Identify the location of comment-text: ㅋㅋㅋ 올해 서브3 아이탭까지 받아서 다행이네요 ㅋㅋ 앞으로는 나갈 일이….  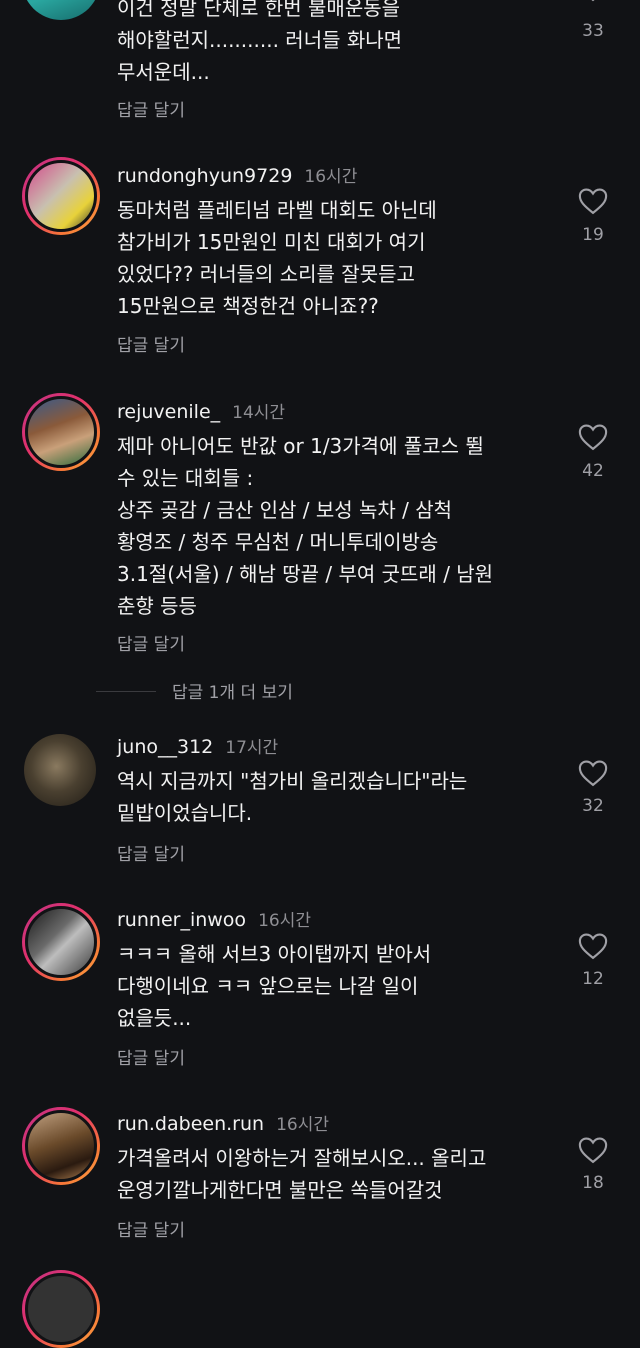
(274, 986).